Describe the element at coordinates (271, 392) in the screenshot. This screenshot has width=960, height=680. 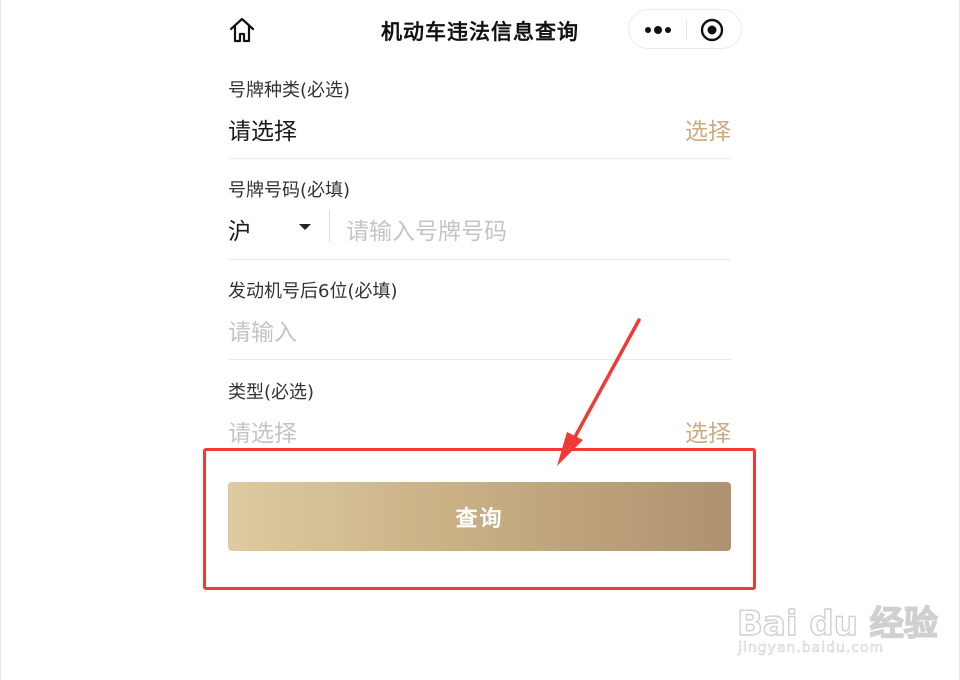
I see `type-label: 类型(必选)` at that location.